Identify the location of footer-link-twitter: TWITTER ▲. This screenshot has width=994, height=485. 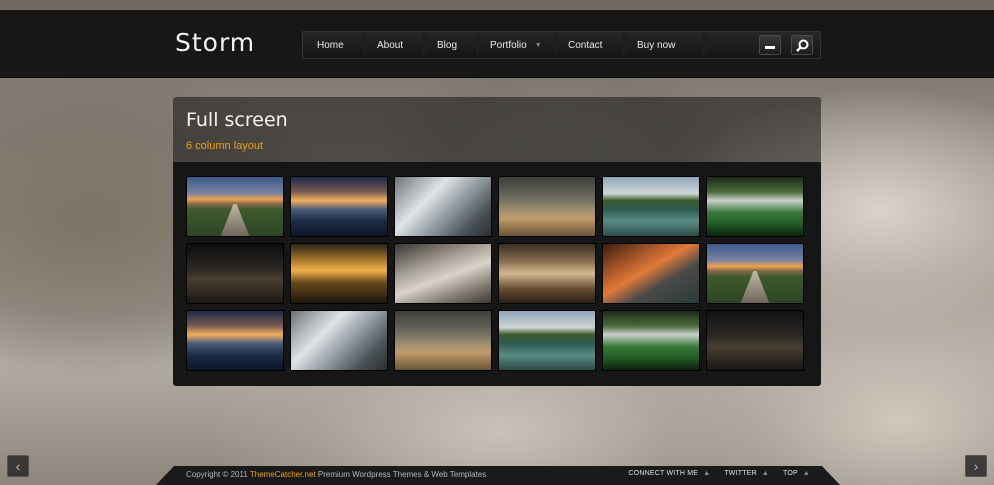
(746, 473).